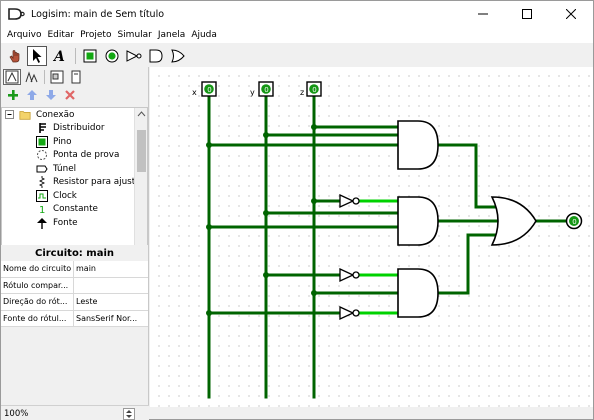 The height and width of the screenshot is (420, 594). Describe the element at coordinates (42, 210) in the screenshot. I see `svg-text: 1` at that location.